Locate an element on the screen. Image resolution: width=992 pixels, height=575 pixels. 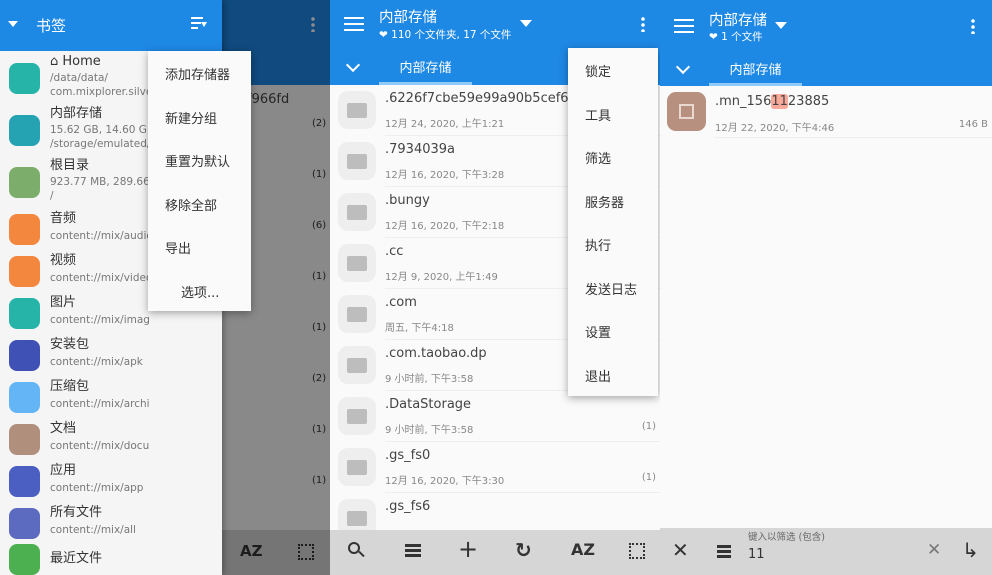
enter-icon: ↳ is located at coordinates (970, 550).